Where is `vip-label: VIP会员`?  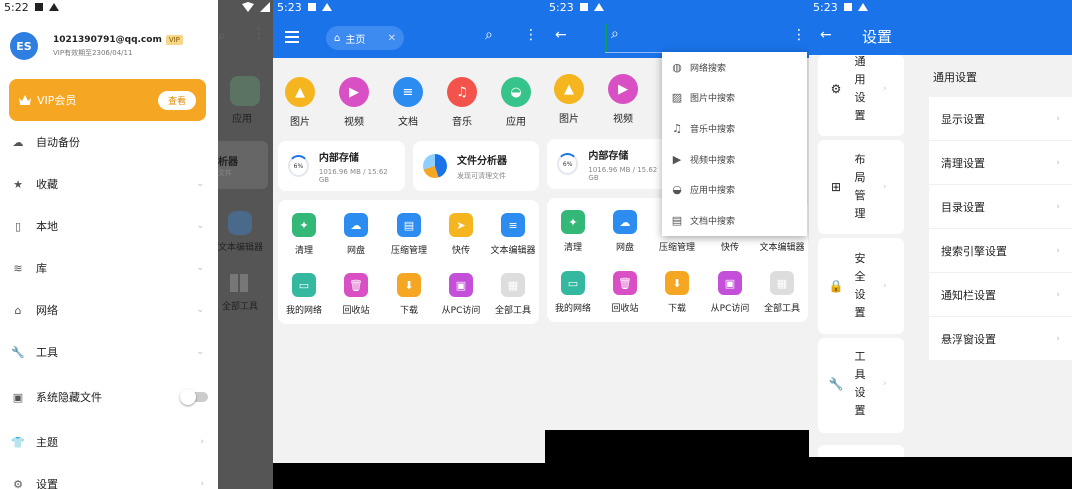 vip-label: VIP会员 is located at coordinates (57, 100).